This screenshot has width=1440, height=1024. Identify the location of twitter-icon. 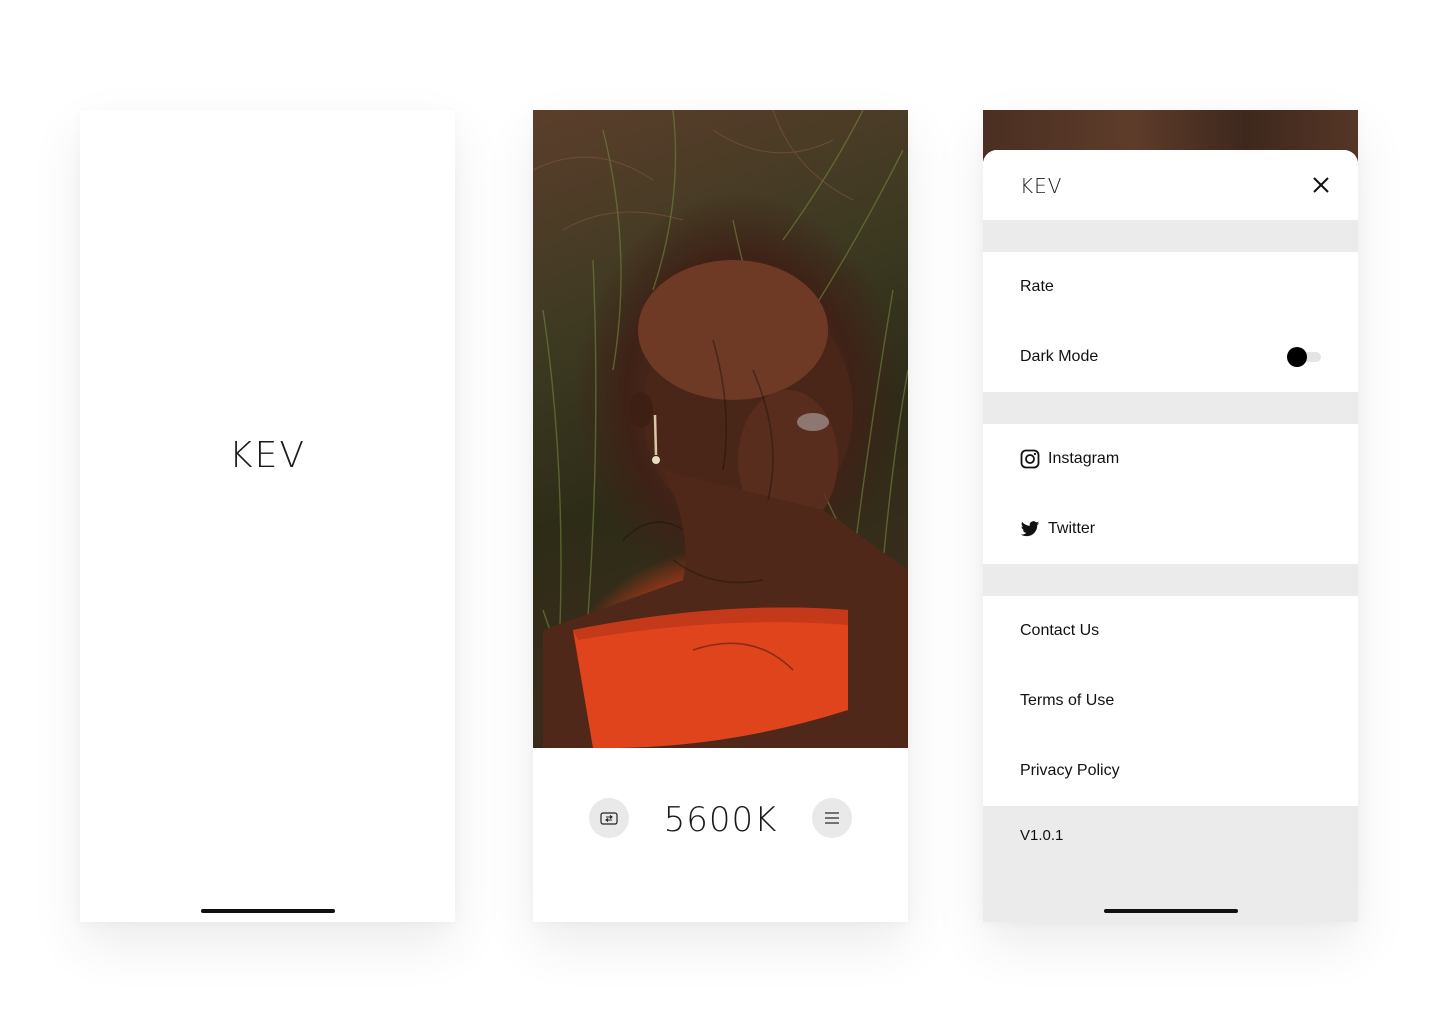
(1030, 529).